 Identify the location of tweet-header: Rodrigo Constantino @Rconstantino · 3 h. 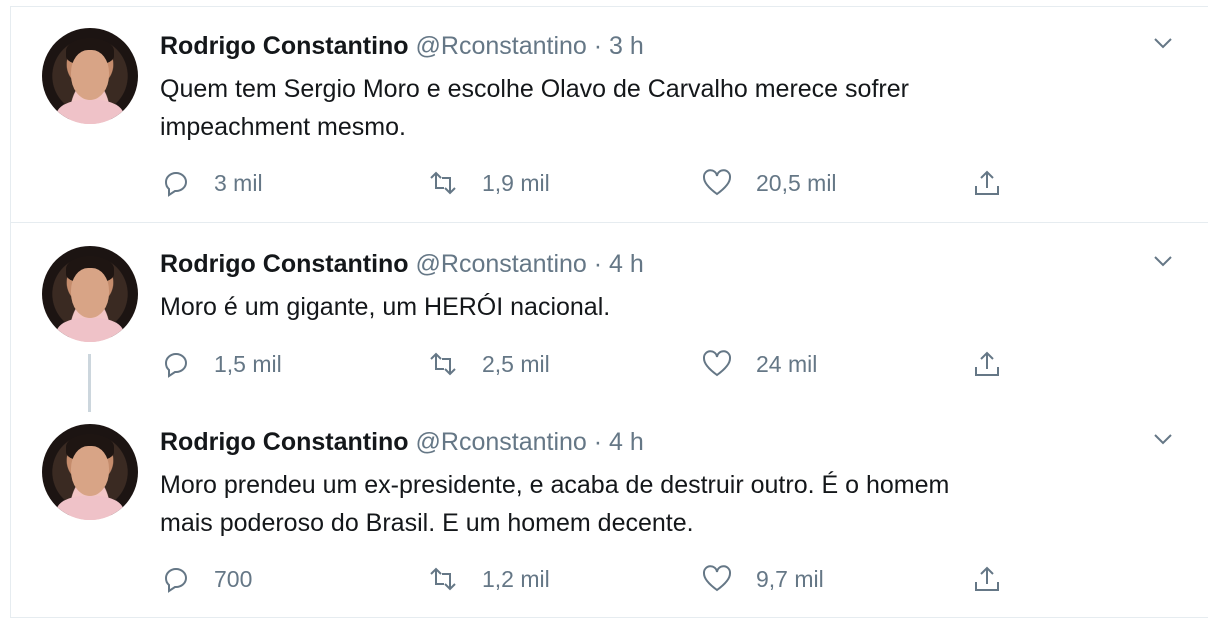
(402, 46).